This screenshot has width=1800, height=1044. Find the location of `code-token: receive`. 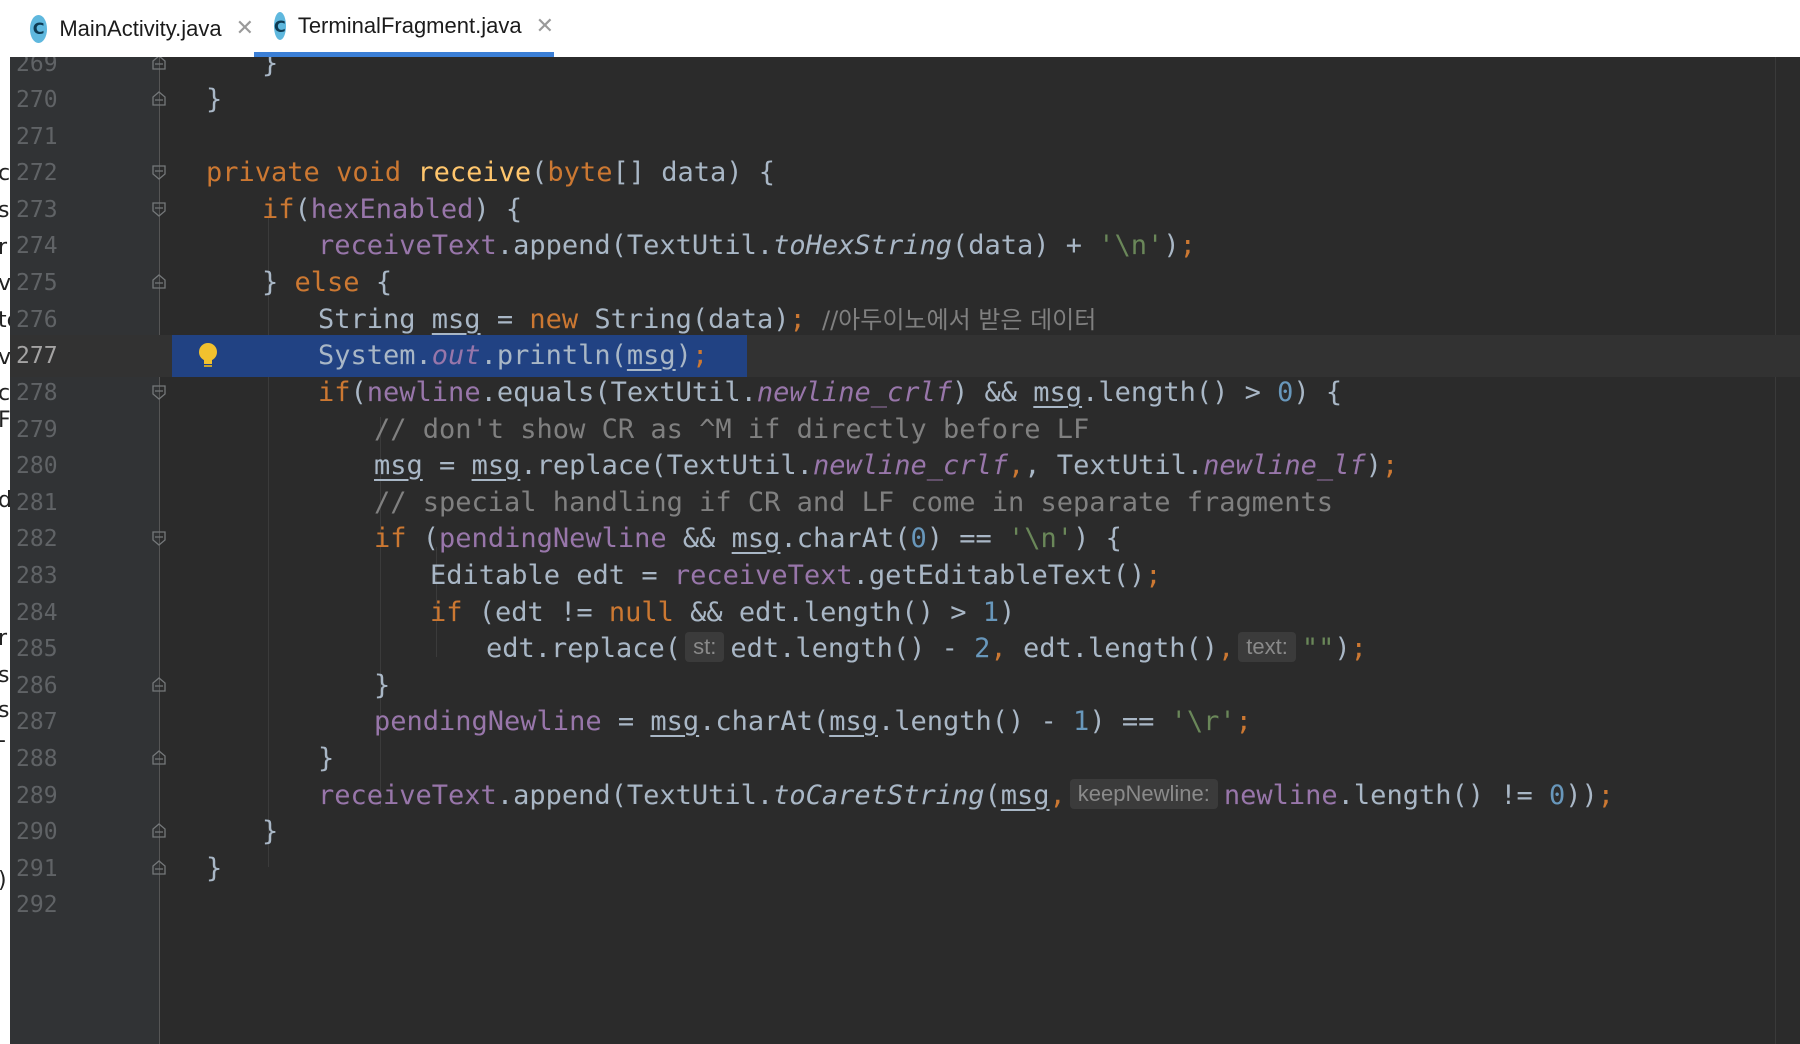

code-token: receive is located at coordinates (474, 172).